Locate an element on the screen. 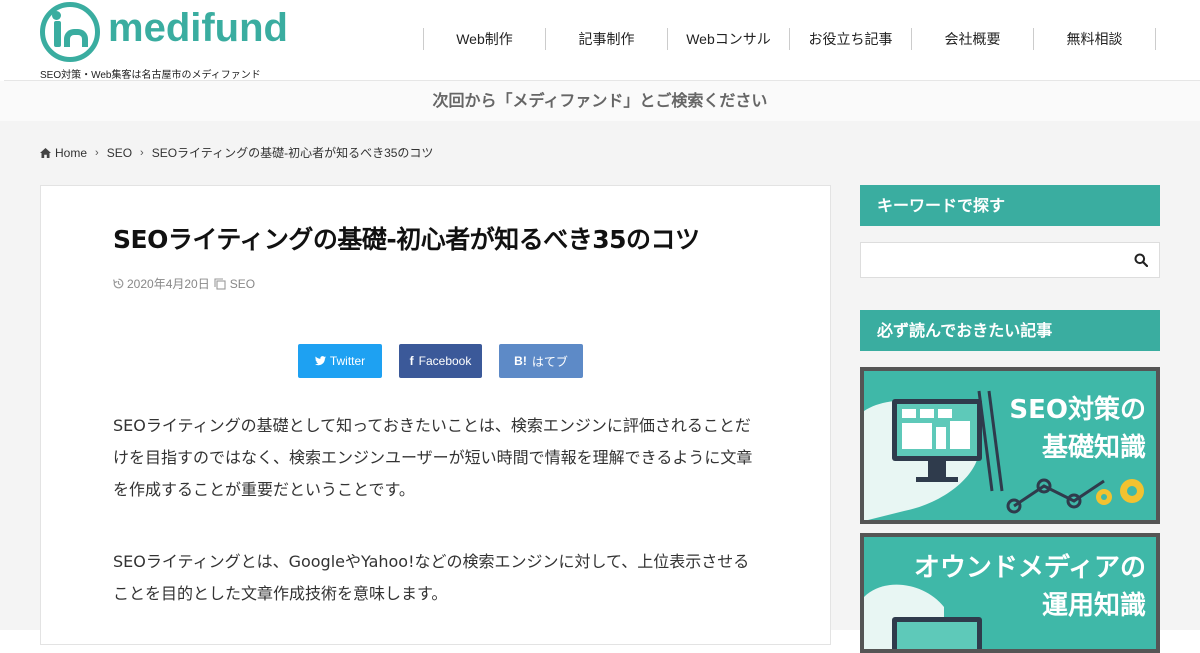  banner-line: オウンドメディアの is located at coordinates (1029, 568).